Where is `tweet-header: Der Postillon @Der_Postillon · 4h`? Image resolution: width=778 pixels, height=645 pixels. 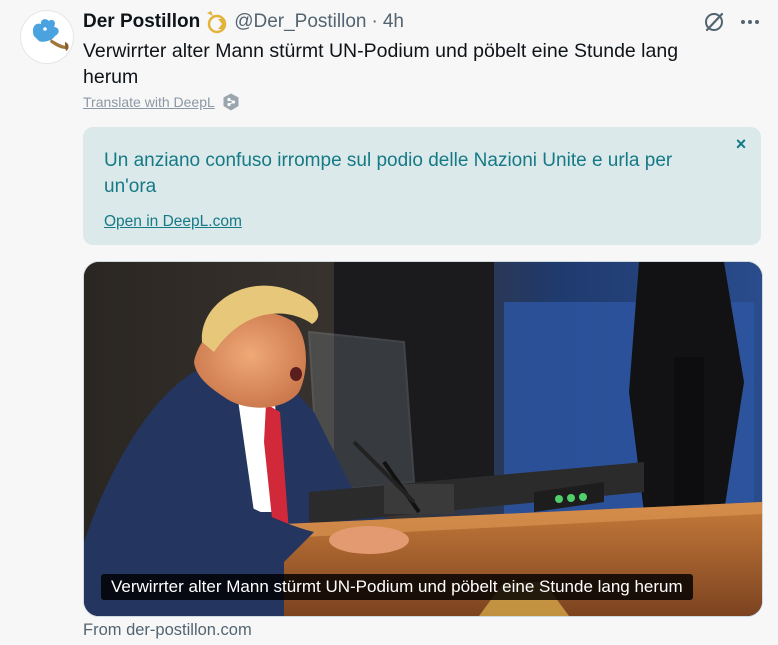 tweet-header: Der Postillon @Der_Postillon · 4h is located at coordinates (243, 22).